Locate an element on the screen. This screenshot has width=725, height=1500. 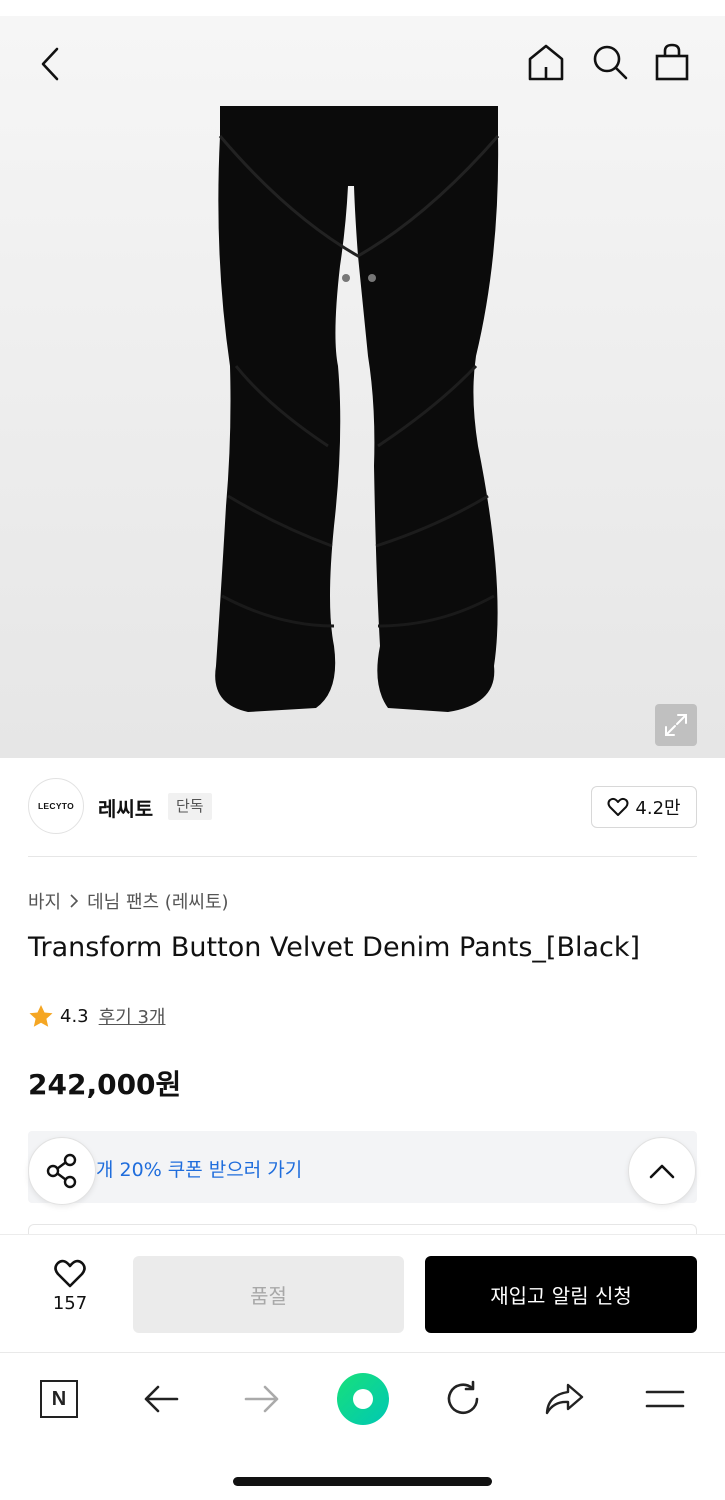
search-icon is located at coordinates (610, 62).